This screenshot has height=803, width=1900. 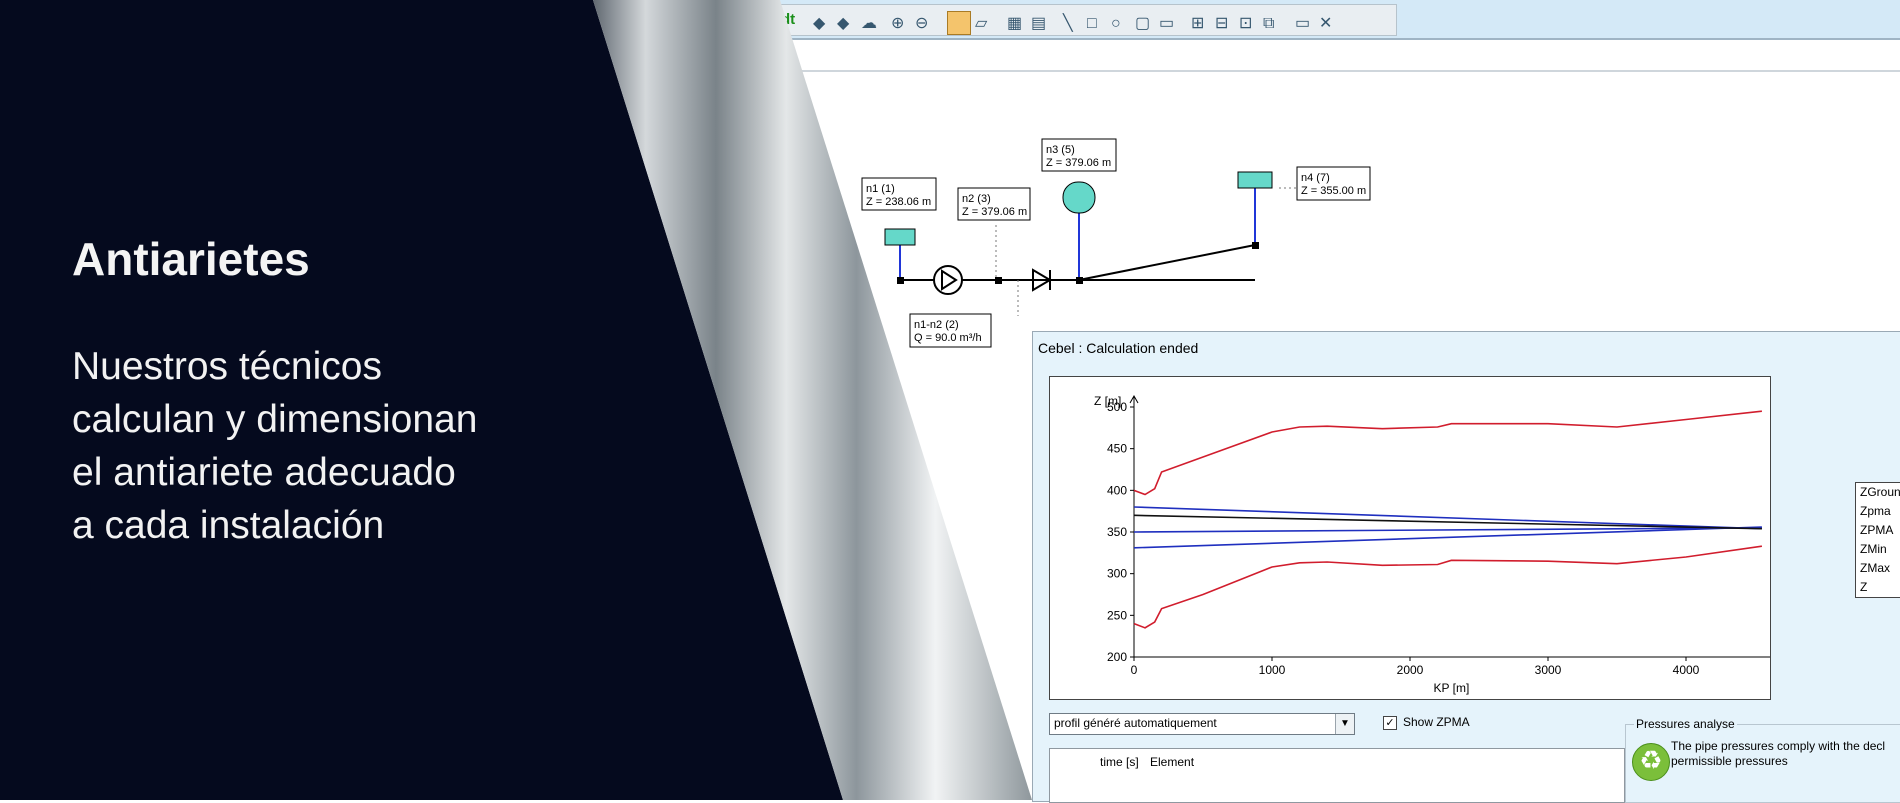 What do you see at coordinates (1390, 723) in the screenshot?
I see `show-zpma-checkbox: ✓` at bounding box center [1390, 723].